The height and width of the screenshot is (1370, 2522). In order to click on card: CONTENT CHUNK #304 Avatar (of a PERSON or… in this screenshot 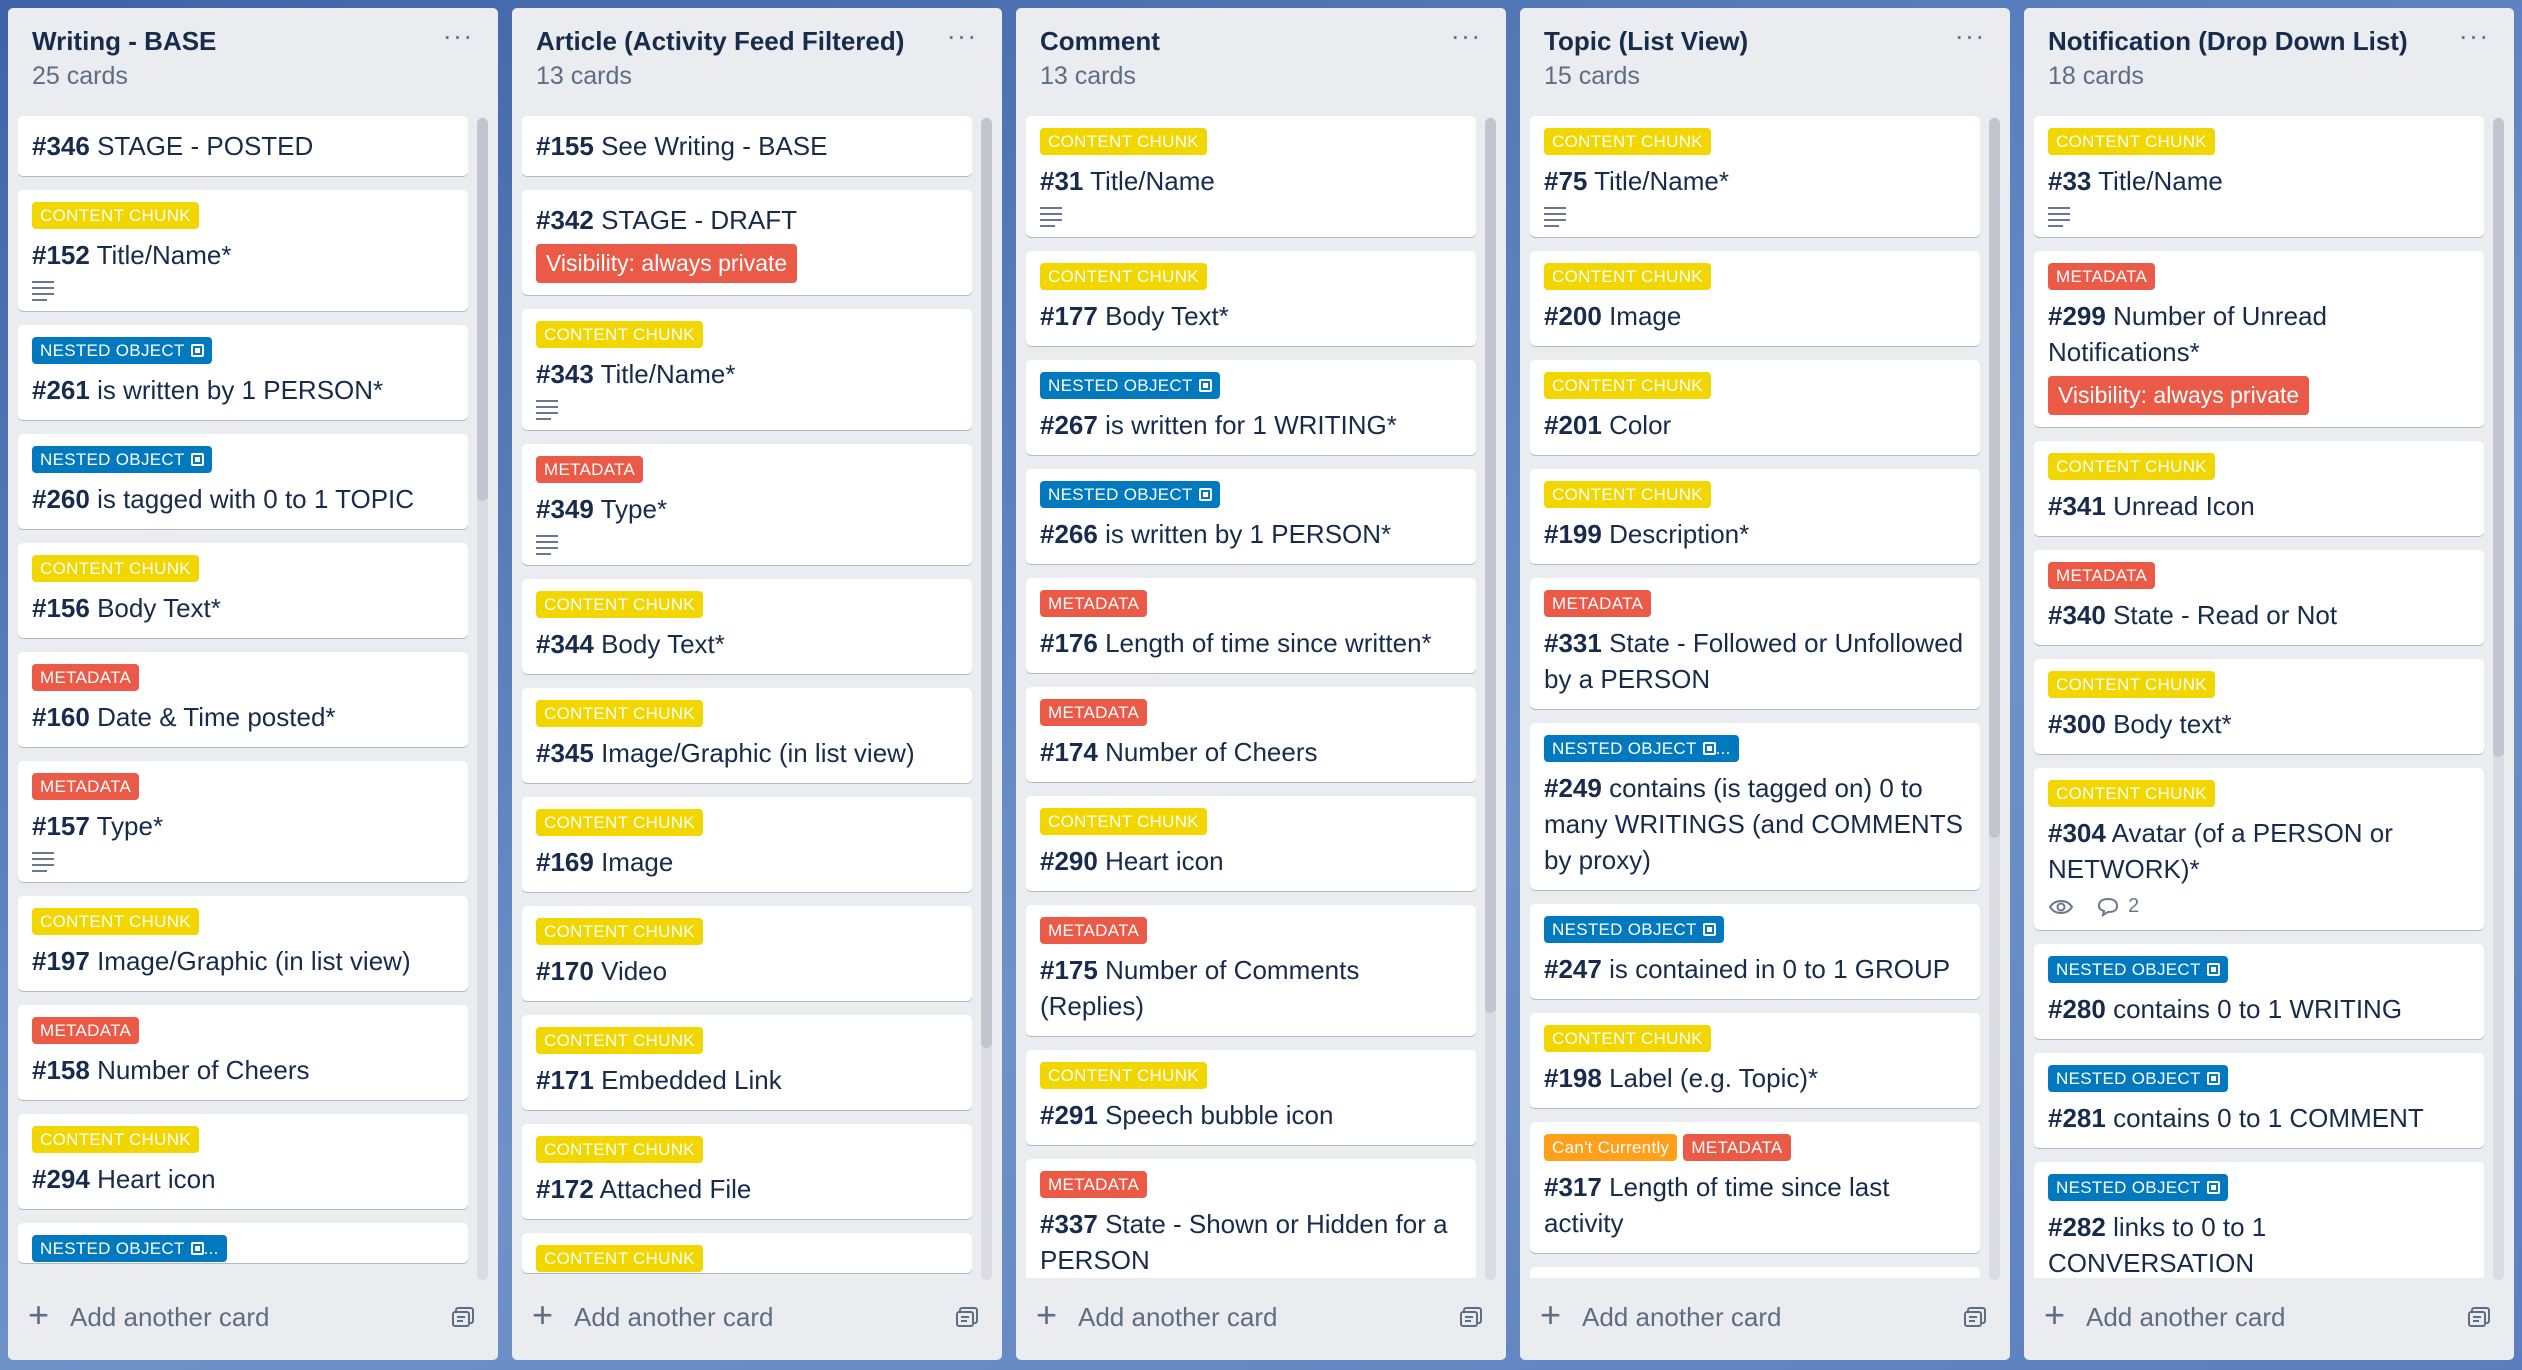, I will do `click(2259, 849)`.